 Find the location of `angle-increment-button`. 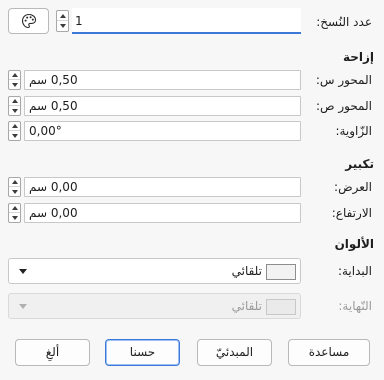

angle-increment-button is located at coordinates (14, 126).